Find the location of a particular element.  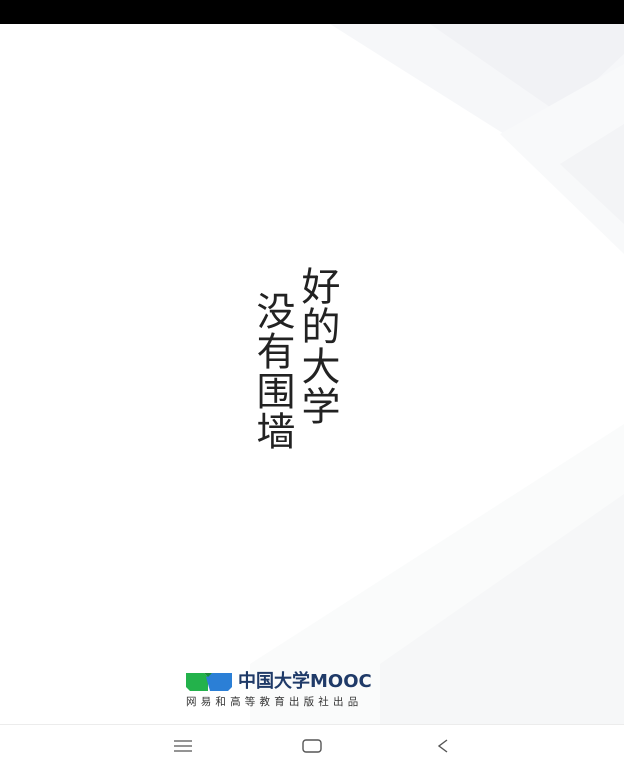

menu-button is located at coordinates (183, 746).